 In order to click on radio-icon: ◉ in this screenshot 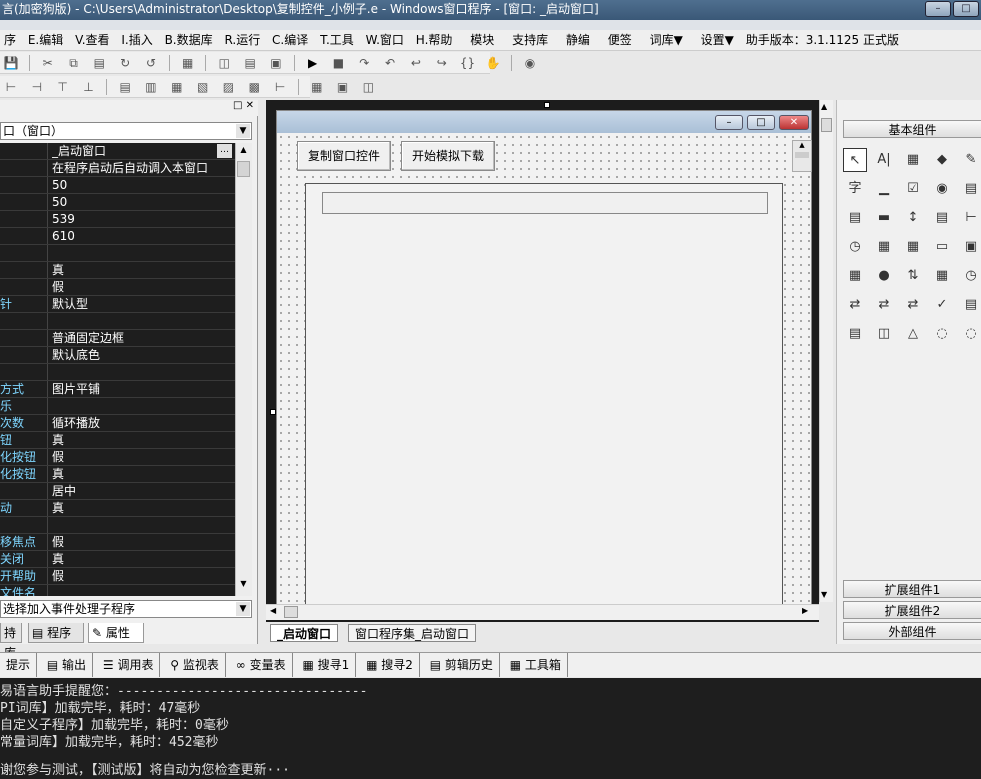, I will do `click(942, 189)`.